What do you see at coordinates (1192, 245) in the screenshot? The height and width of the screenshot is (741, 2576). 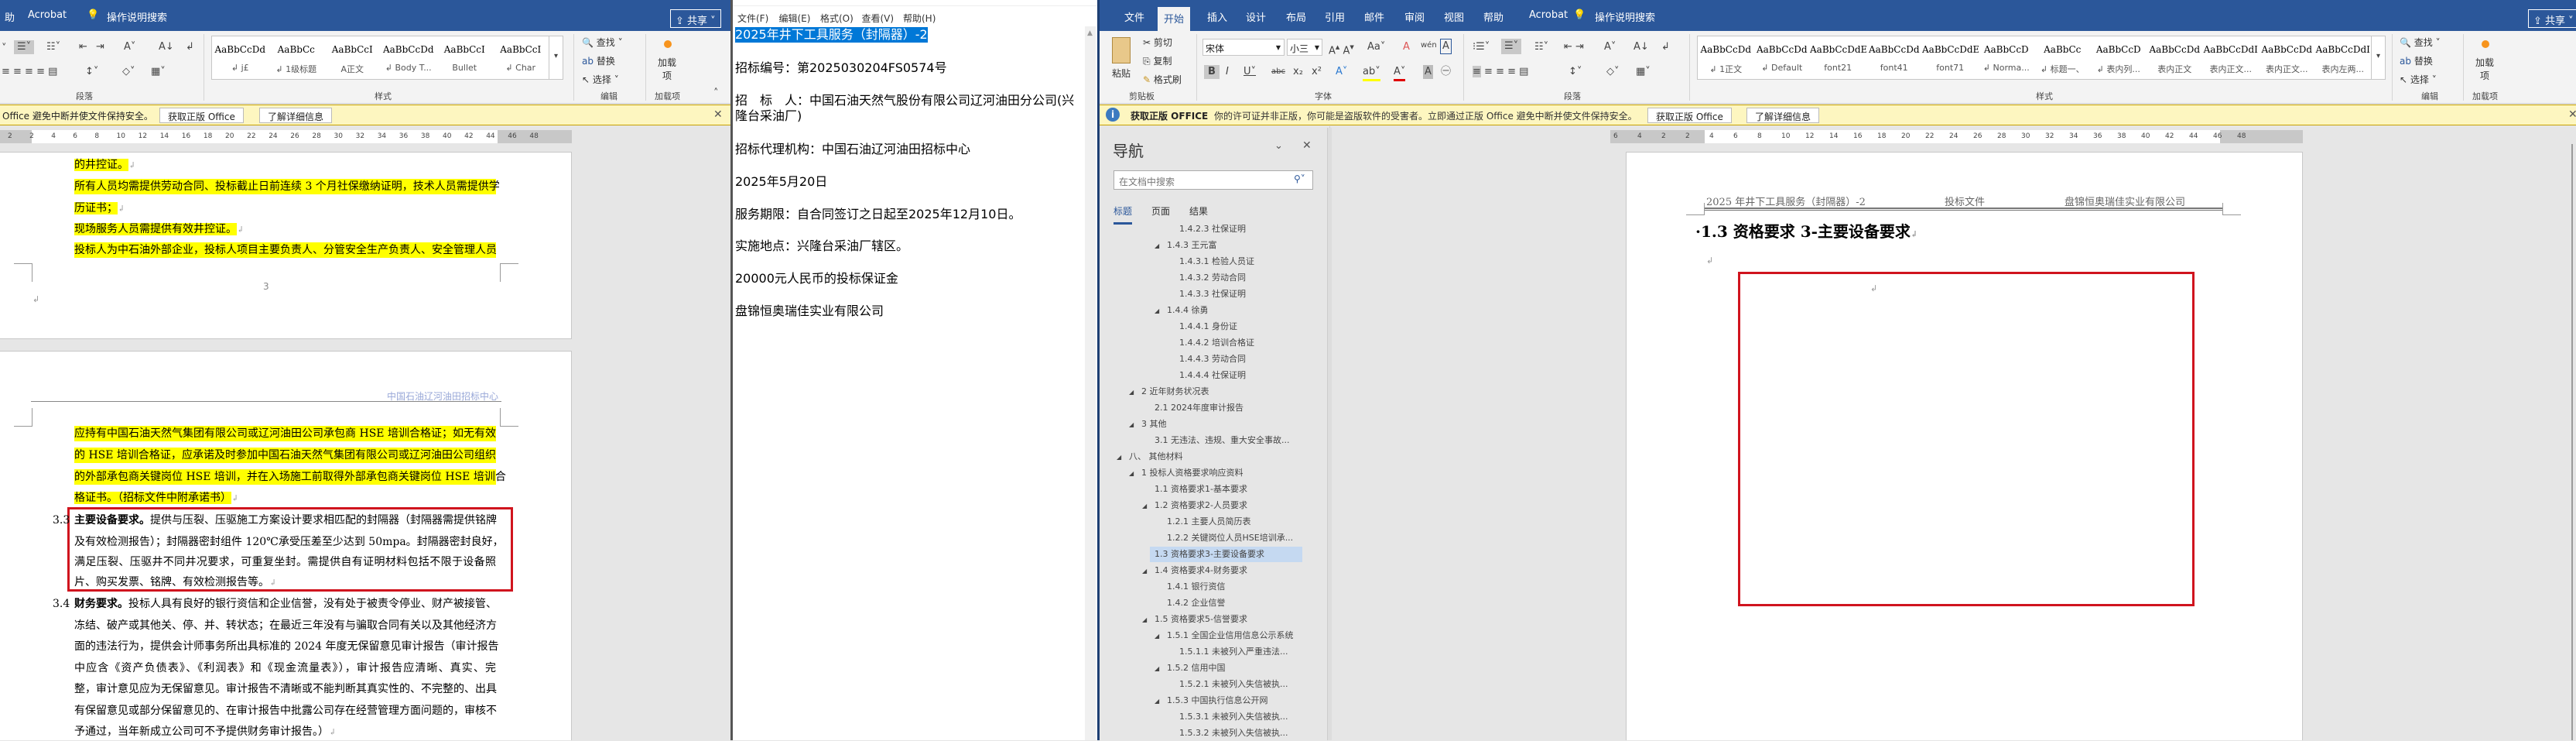 I see `nav-heading-item: 1.4.3 王元富` at bounding box center [1192, 245].